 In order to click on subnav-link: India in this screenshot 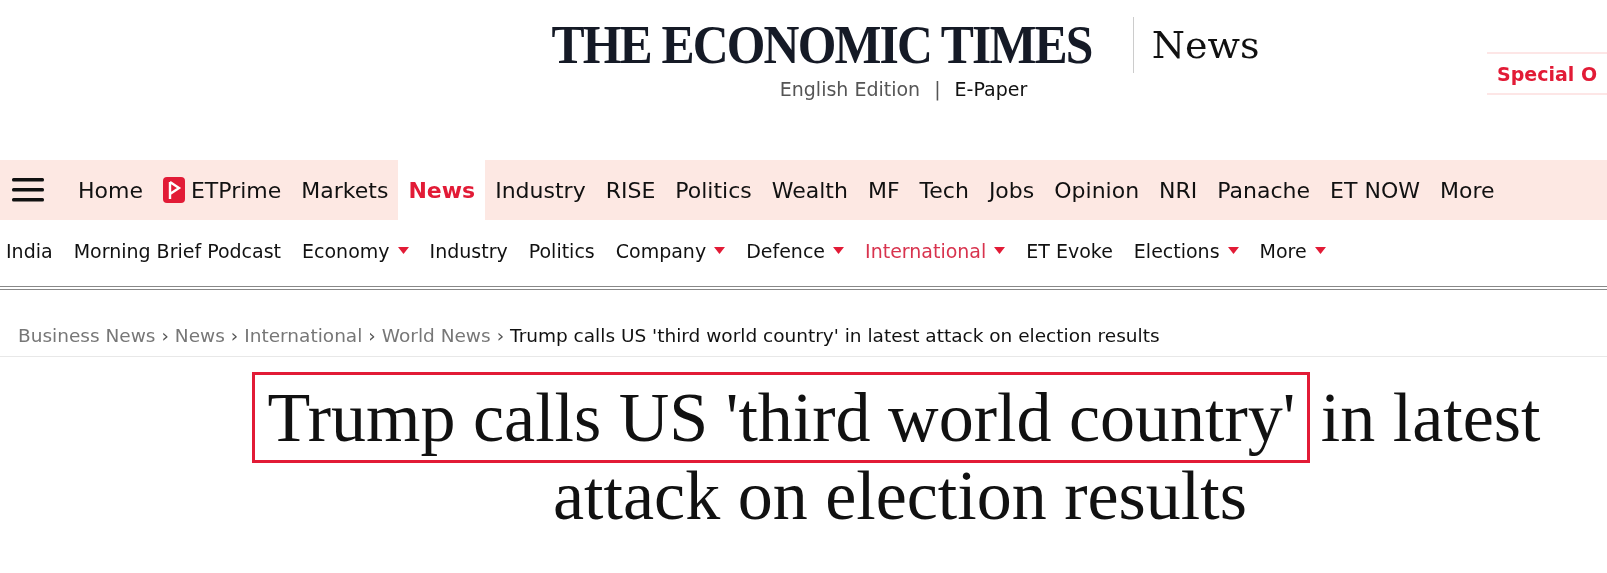, I will do `click(29, 251)`.